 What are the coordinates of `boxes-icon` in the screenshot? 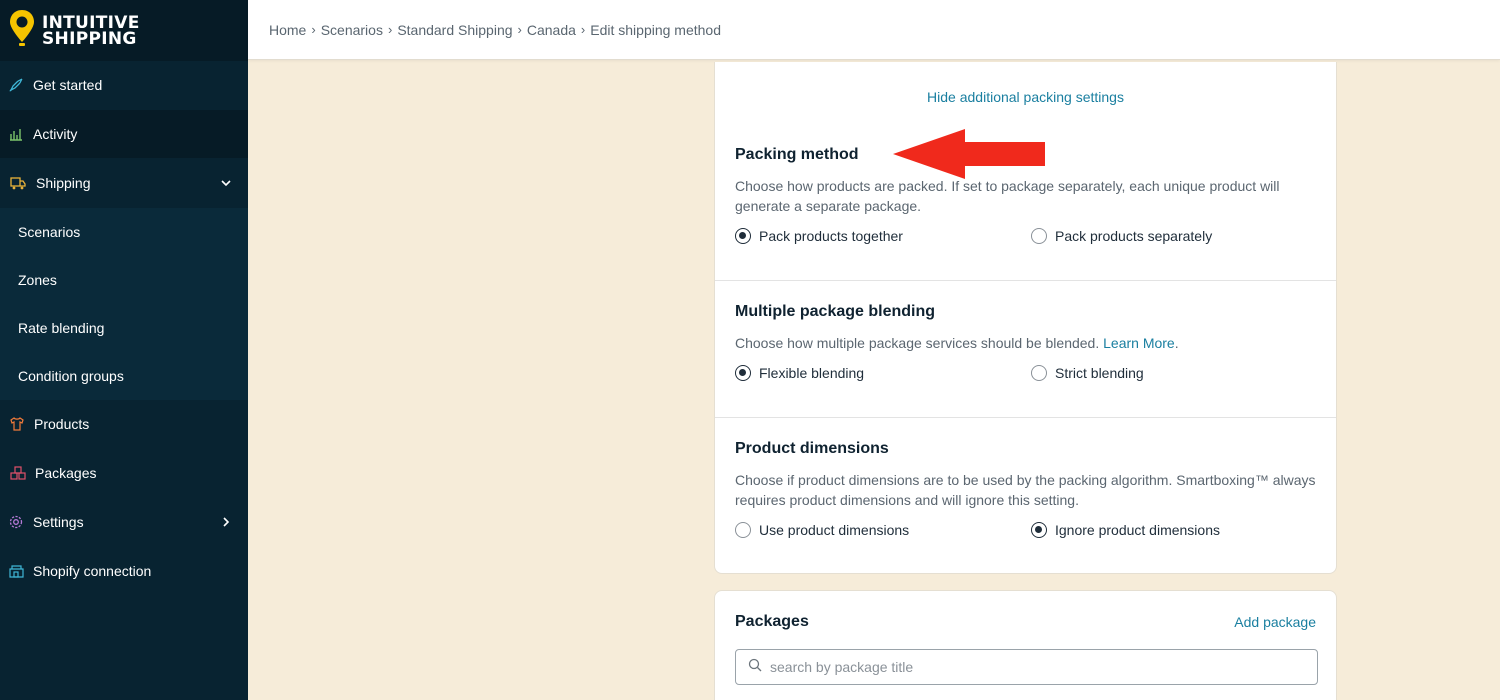 It's located at (18, 473).